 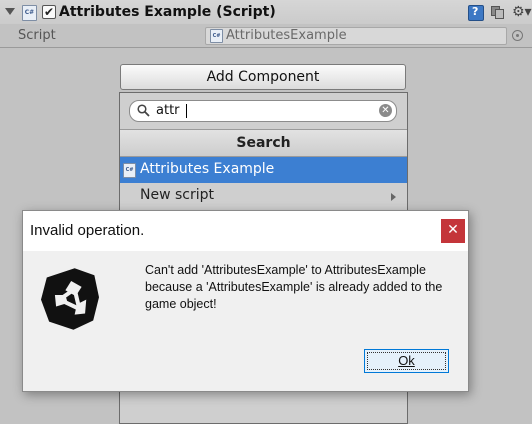 What do you see at coordinates (10, 11) in the screenshot?
I see `foldout-arrow-icon` at bounding box center [10, 11].